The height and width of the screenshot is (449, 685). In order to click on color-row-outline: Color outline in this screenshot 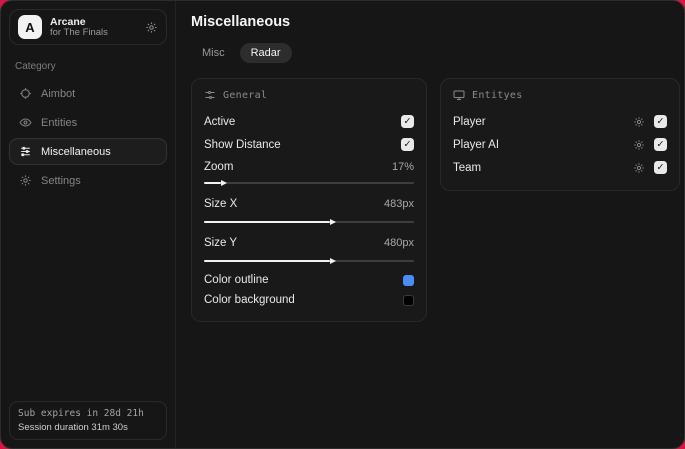, I will do `click(309, 280)`.